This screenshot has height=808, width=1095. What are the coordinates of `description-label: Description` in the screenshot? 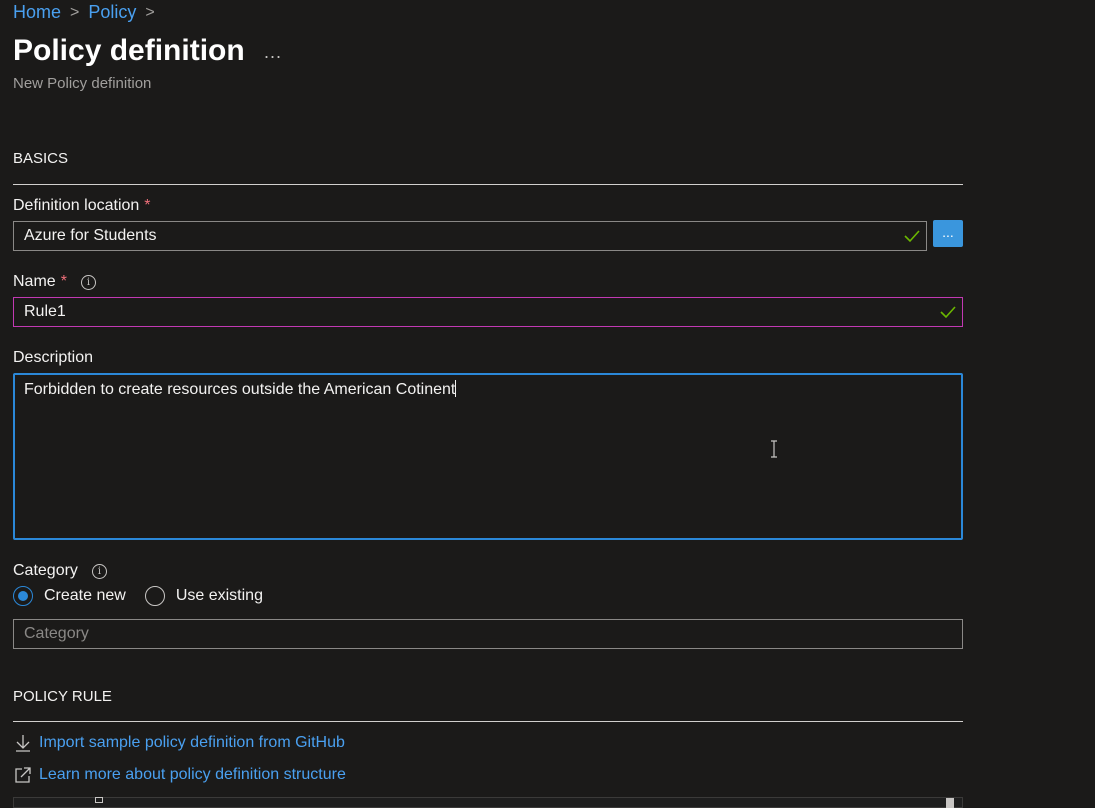 It's located at (53, 358).